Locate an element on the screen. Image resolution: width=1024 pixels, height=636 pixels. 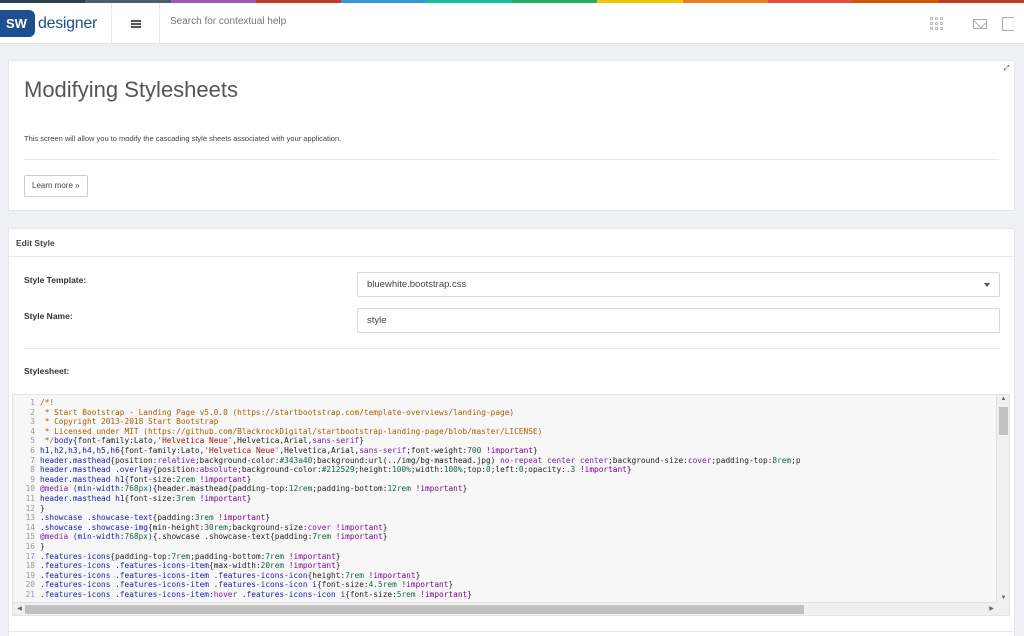
style-template-label: Style Template: is located at coordinates (55, 280).